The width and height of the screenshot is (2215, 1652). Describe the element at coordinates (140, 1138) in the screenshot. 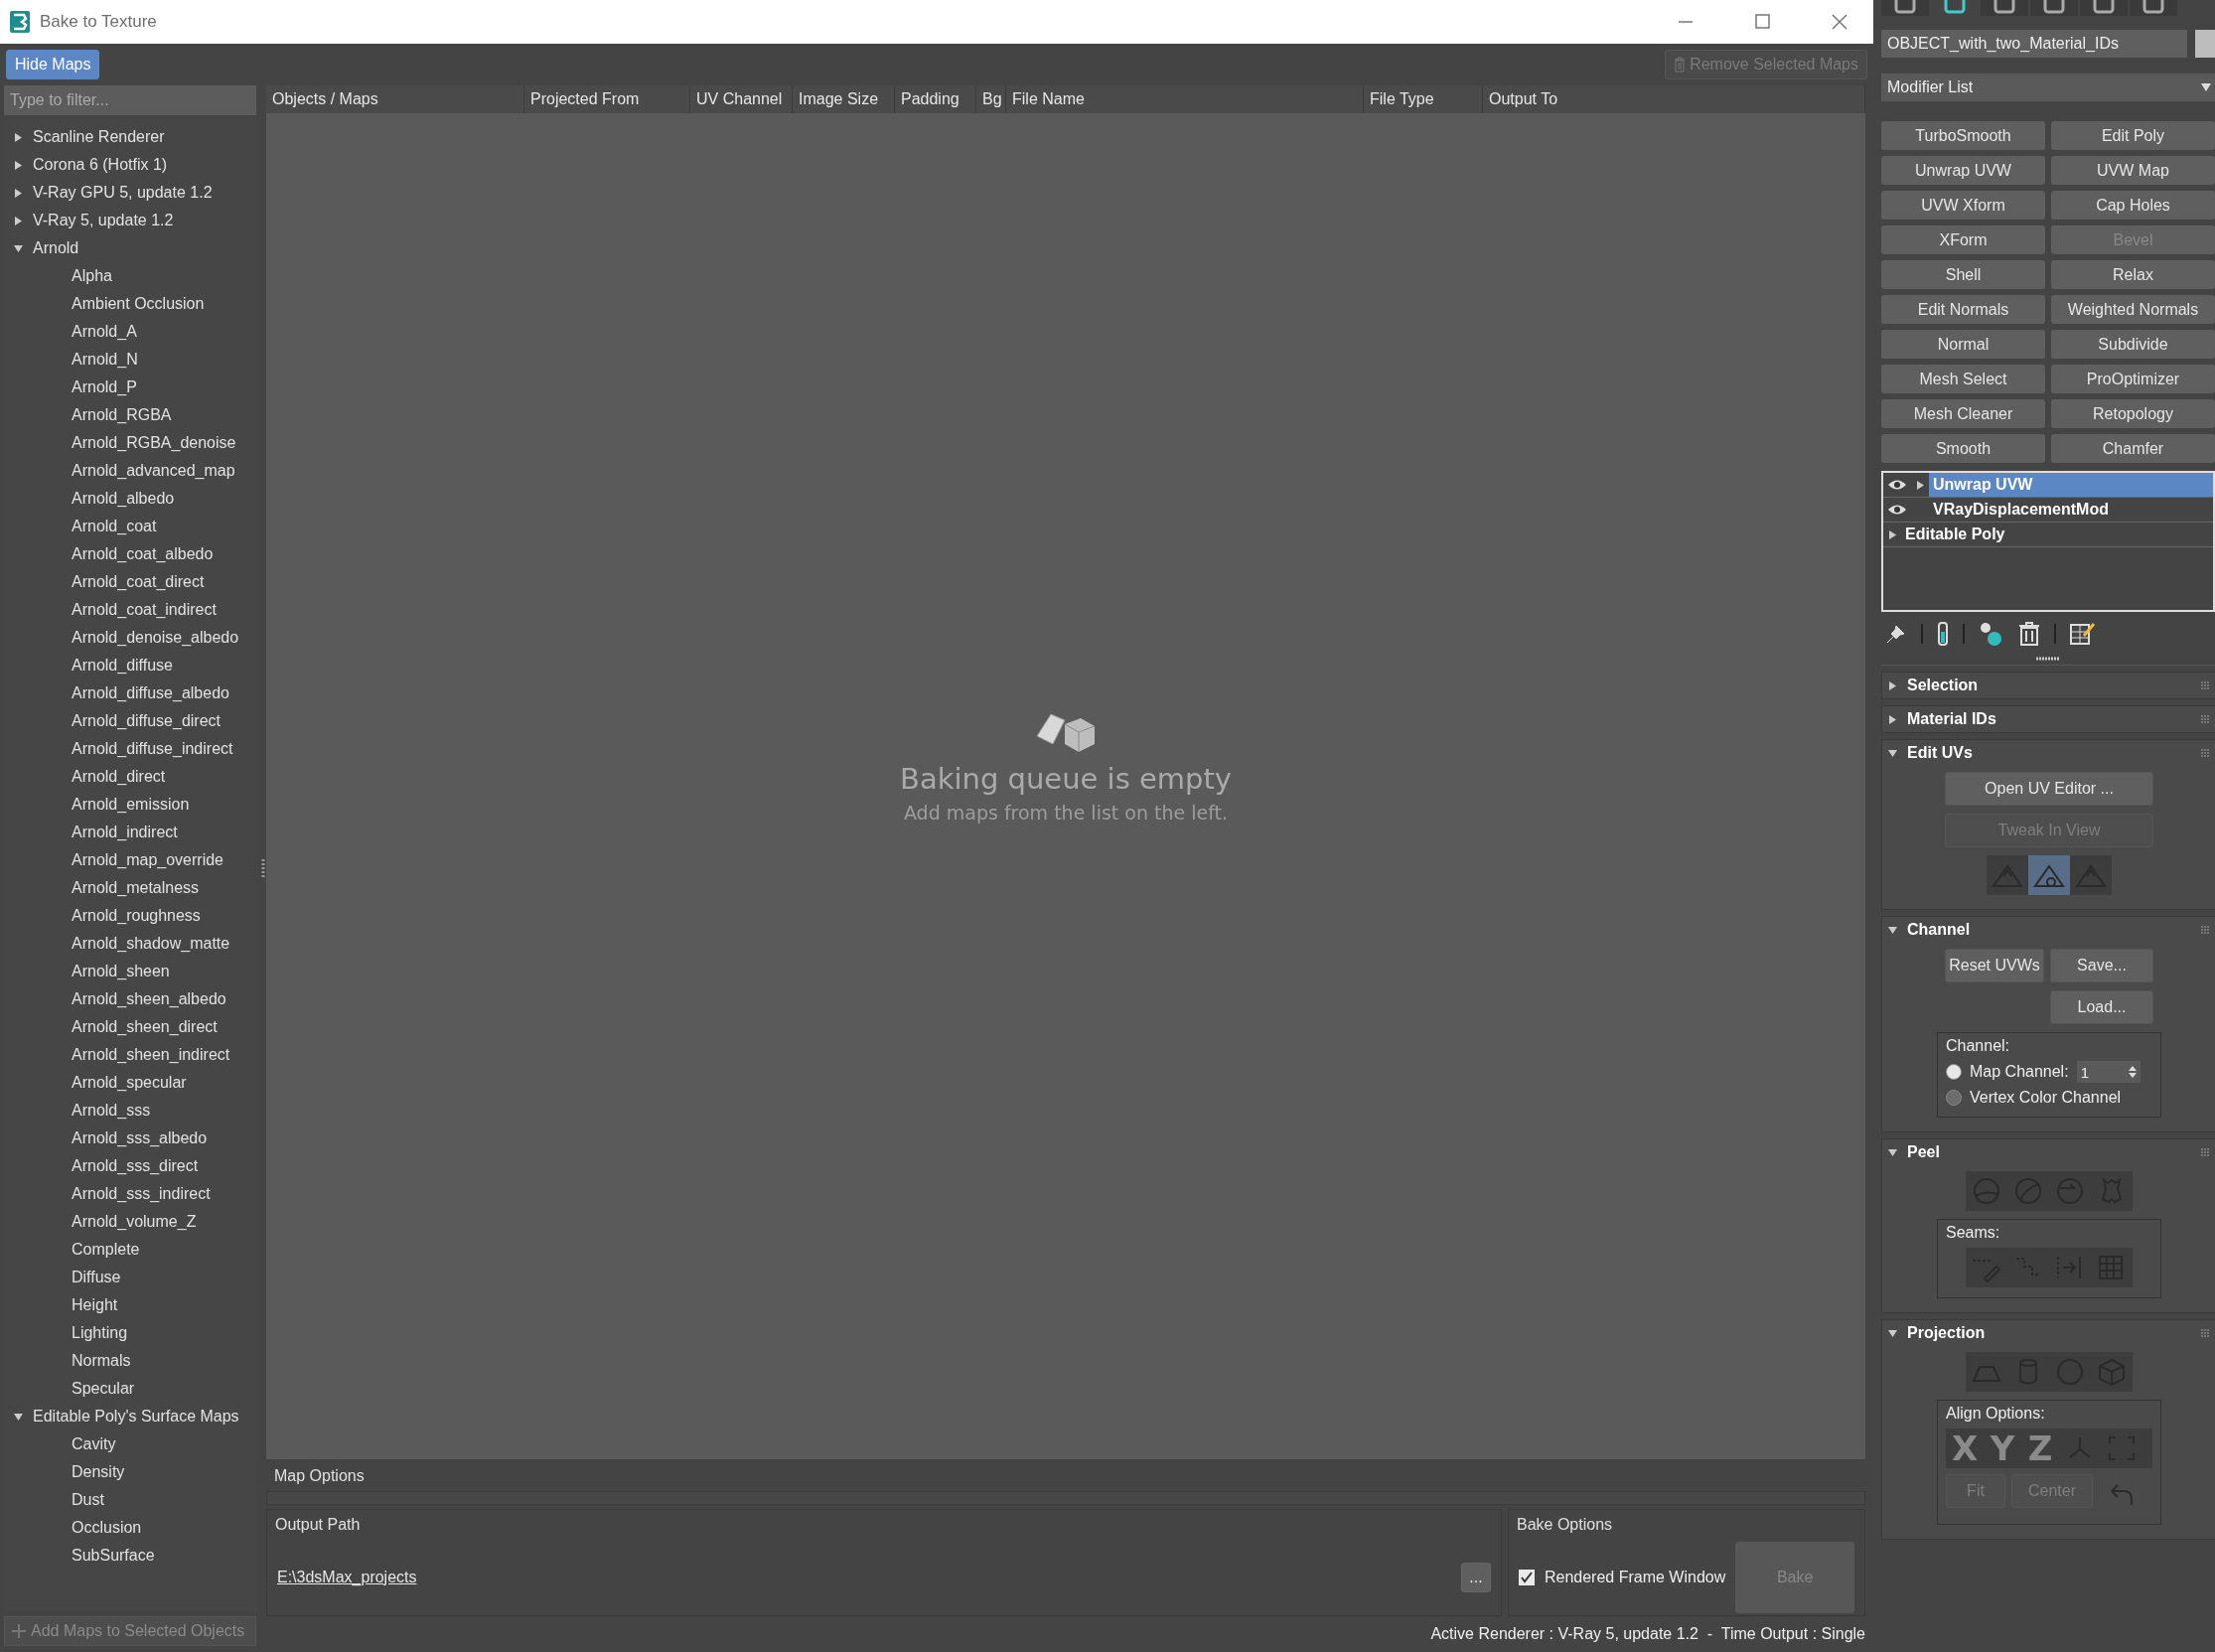

I see `tree-item: Arnold_sss_albedo` at that location.